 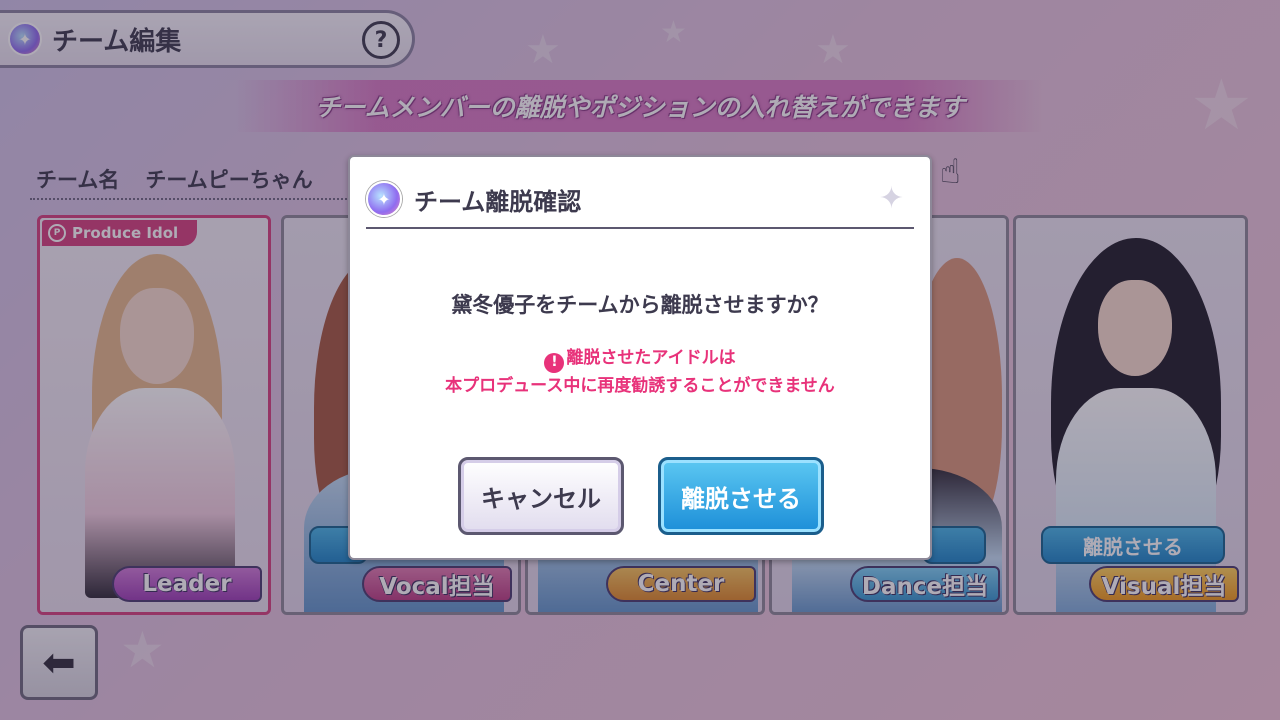 What do you see at coordinates (554, 362) in the screenshot?
I see `warning-icon: !` at bounding box center [554, 362].